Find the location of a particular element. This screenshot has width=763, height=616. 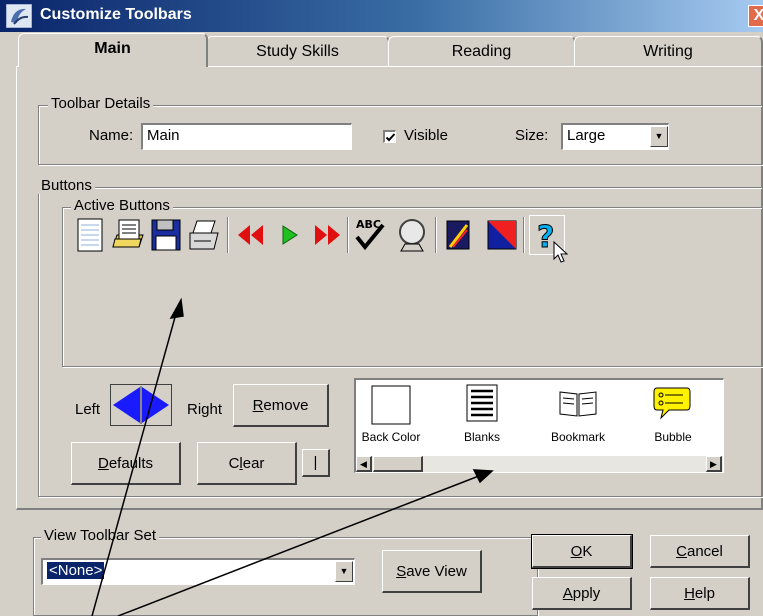

open-document-icon is located at coordinates (128, 235).